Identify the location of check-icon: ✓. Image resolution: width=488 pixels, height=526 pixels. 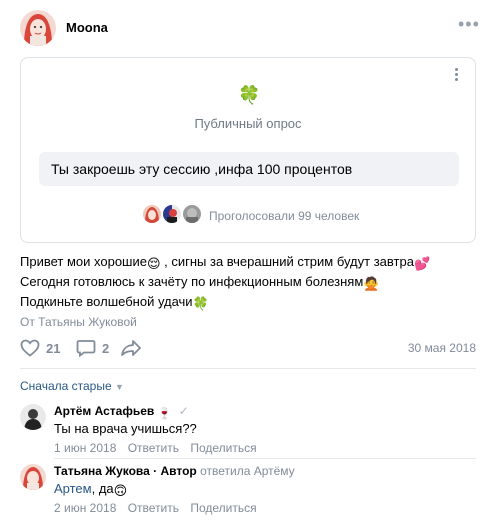
(183, 411).